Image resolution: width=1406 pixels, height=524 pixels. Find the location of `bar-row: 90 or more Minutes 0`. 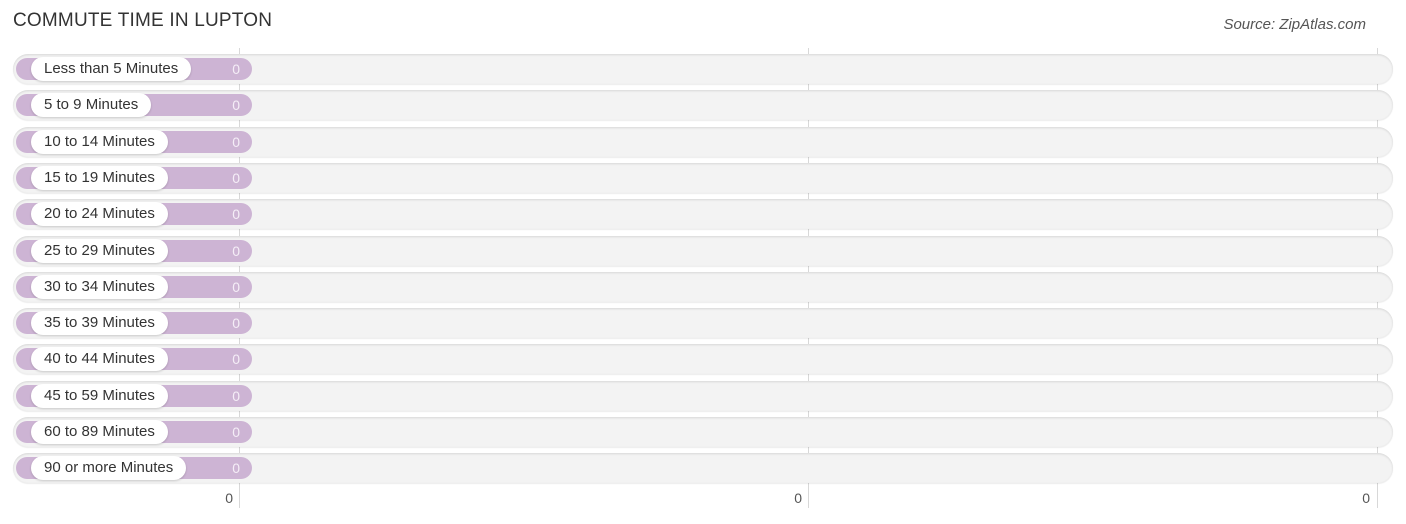

bar-row: 90 or more Minutes 0 is located at coordinates (703, 468).